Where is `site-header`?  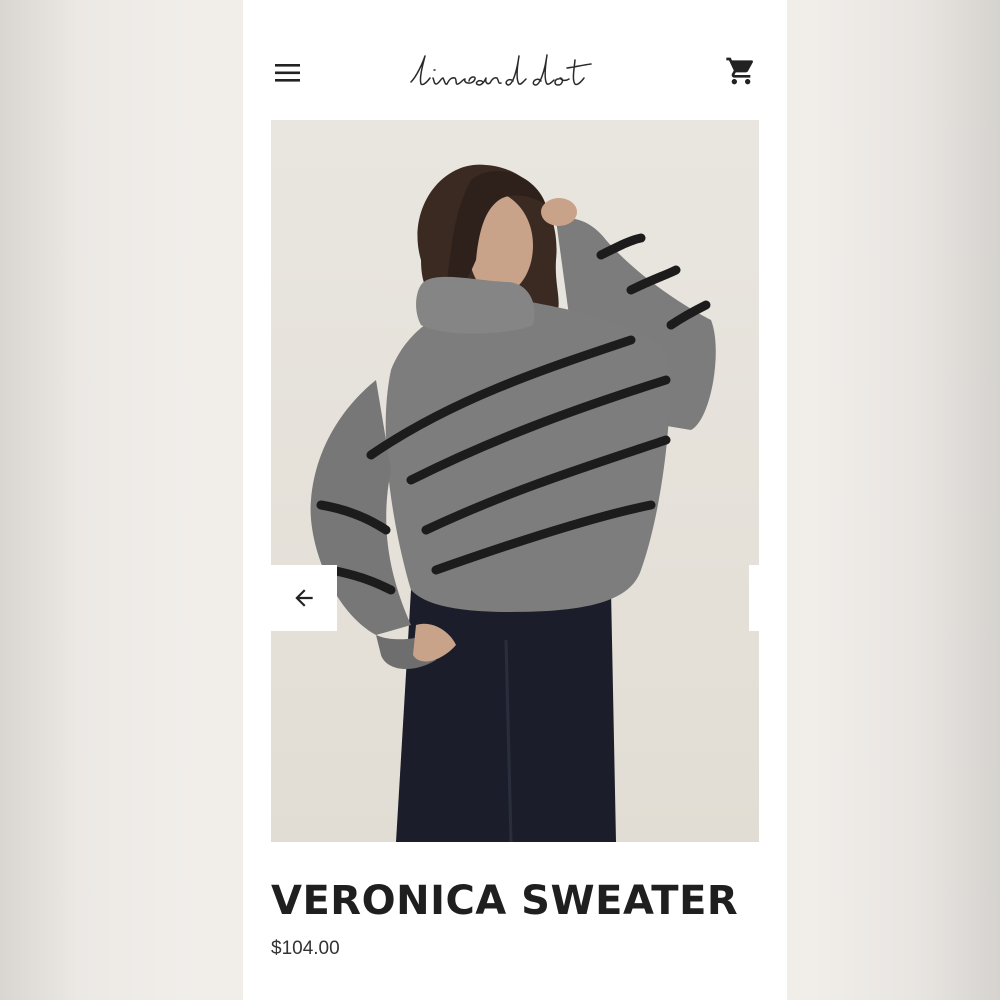
site-header is located at coordinates (515, 72).